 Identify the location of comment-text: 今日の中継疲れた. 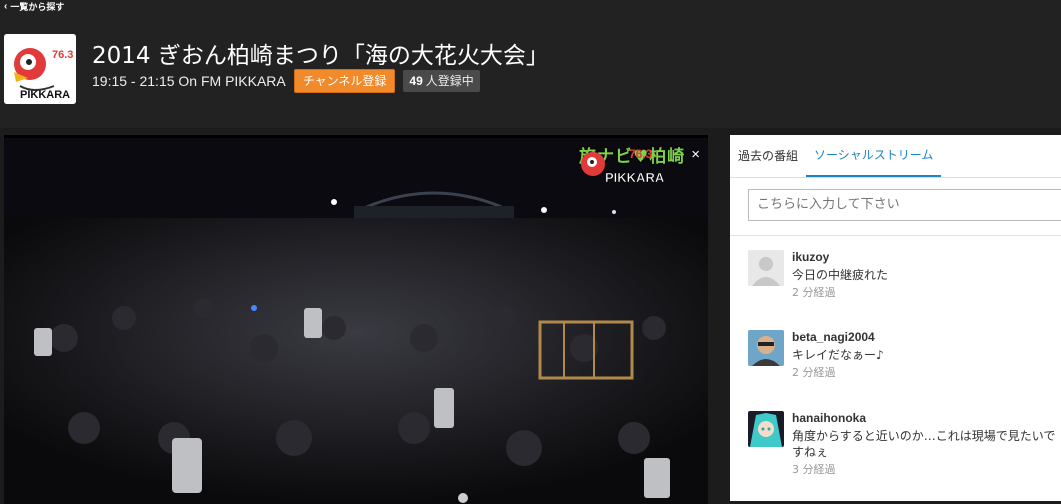
(840, 275).